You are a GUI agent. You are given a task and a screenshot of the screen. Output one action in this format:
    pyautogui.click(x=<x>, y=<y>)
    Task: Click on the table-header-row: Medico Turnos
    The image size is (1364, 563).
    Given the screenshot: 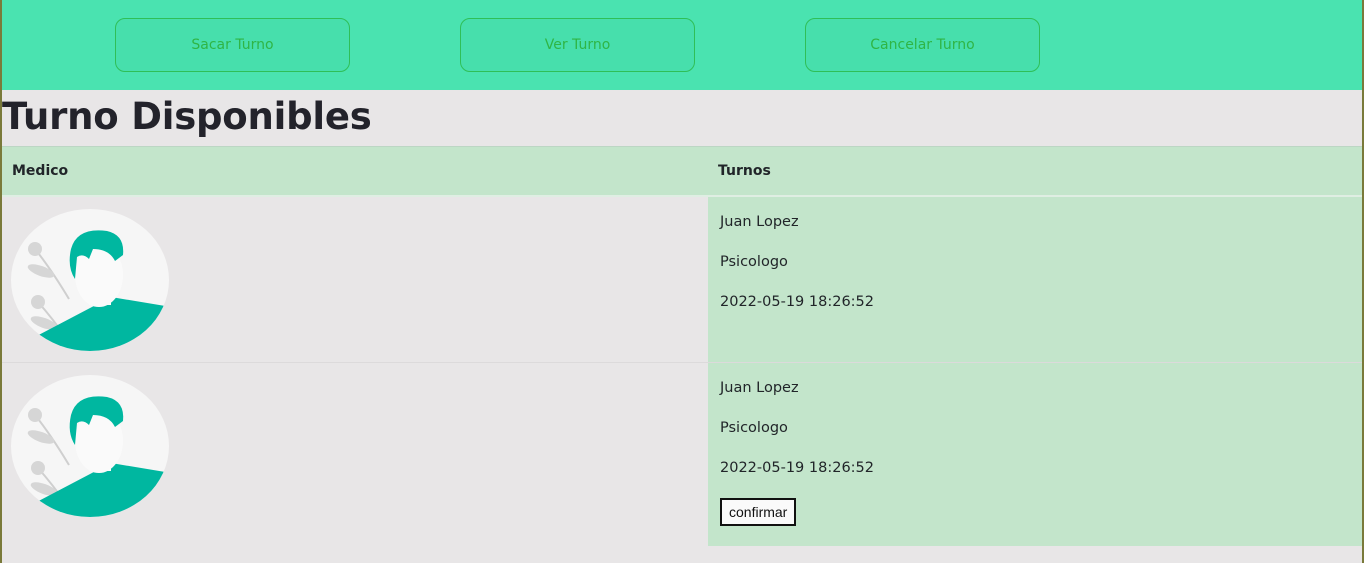 What is the action you would take?
    pyautogui.click(x=682, y=171)
    